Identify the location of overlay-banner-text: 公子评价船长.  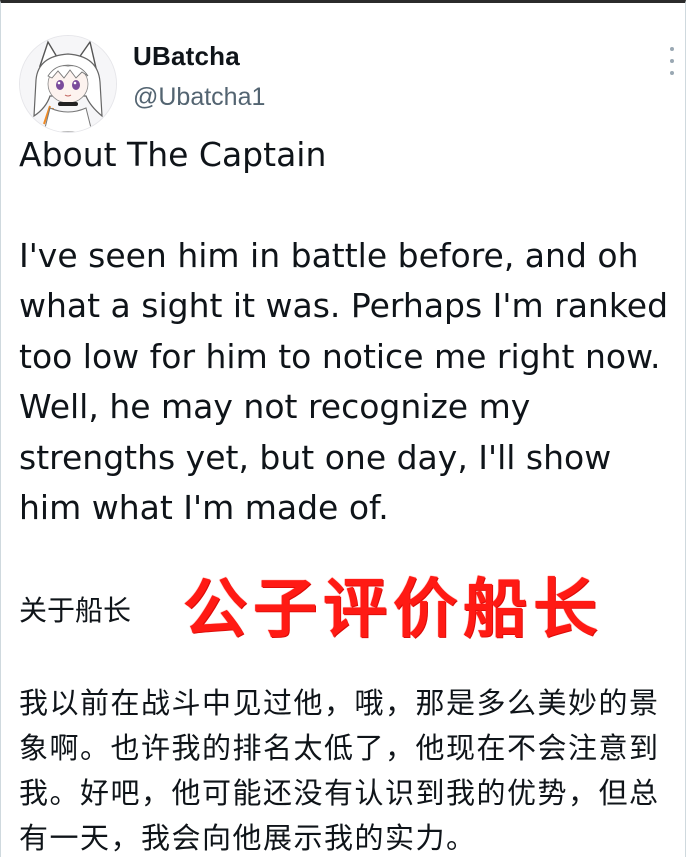
(393, 610).